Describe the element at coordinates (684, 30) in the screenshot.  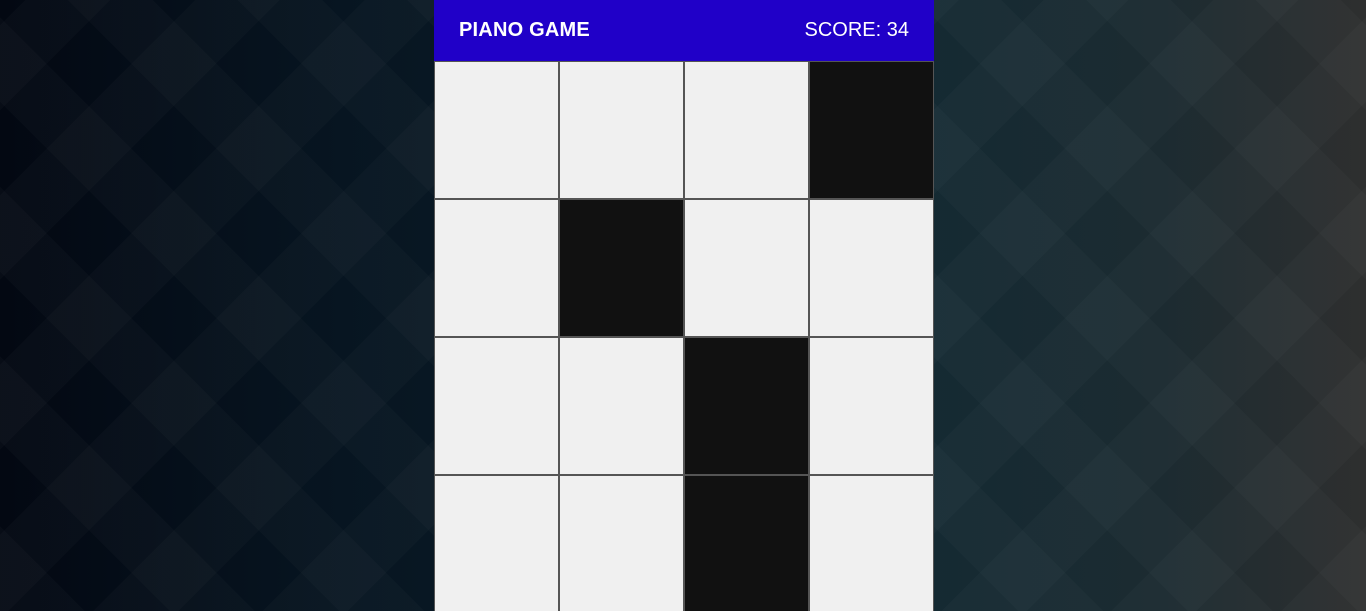
I see `game-header: PIANO GAME SCORE: 34` at that location.